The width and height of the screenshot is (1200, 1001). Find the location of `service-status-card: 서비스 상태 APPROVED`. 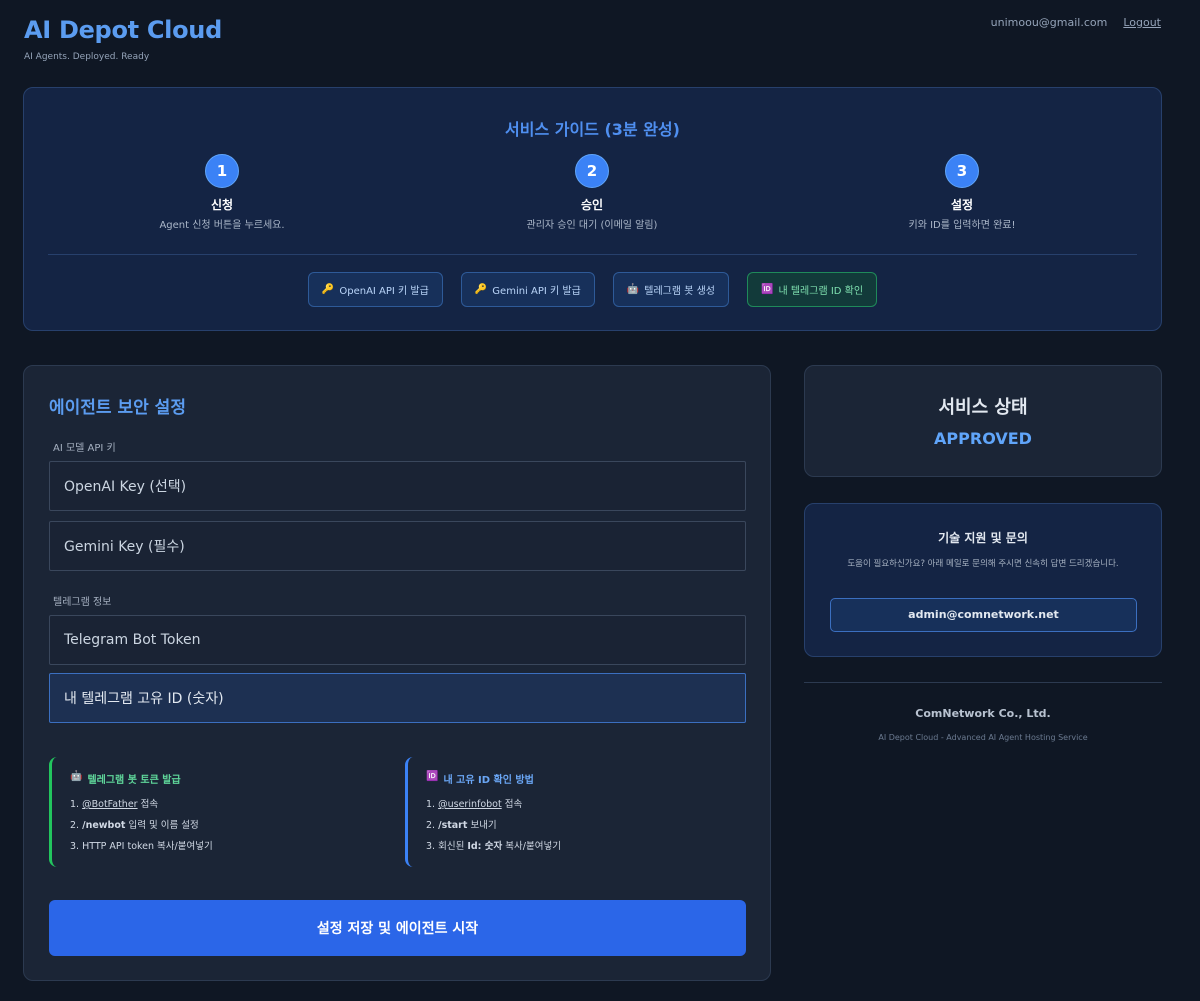

service-status-card: 서비스 상태 APPROVED is located at coordinates (983, 421).